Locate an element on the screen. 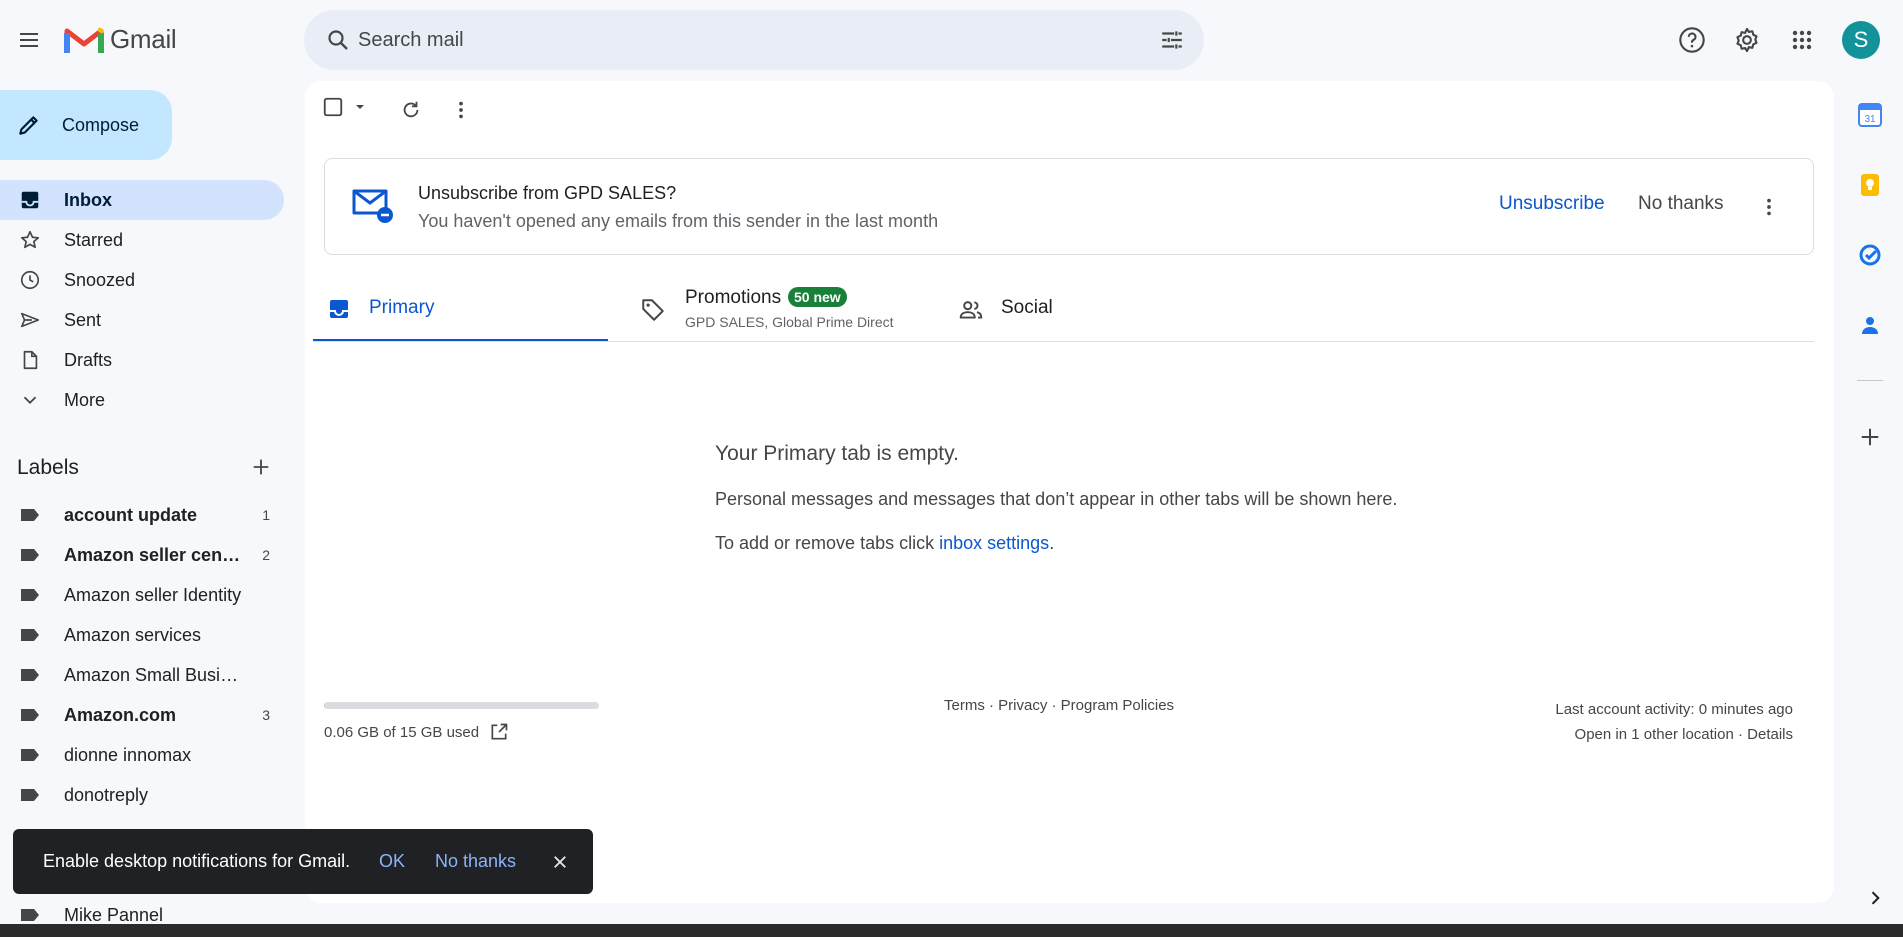  refresh-icon is located at coordinates (411, 109).